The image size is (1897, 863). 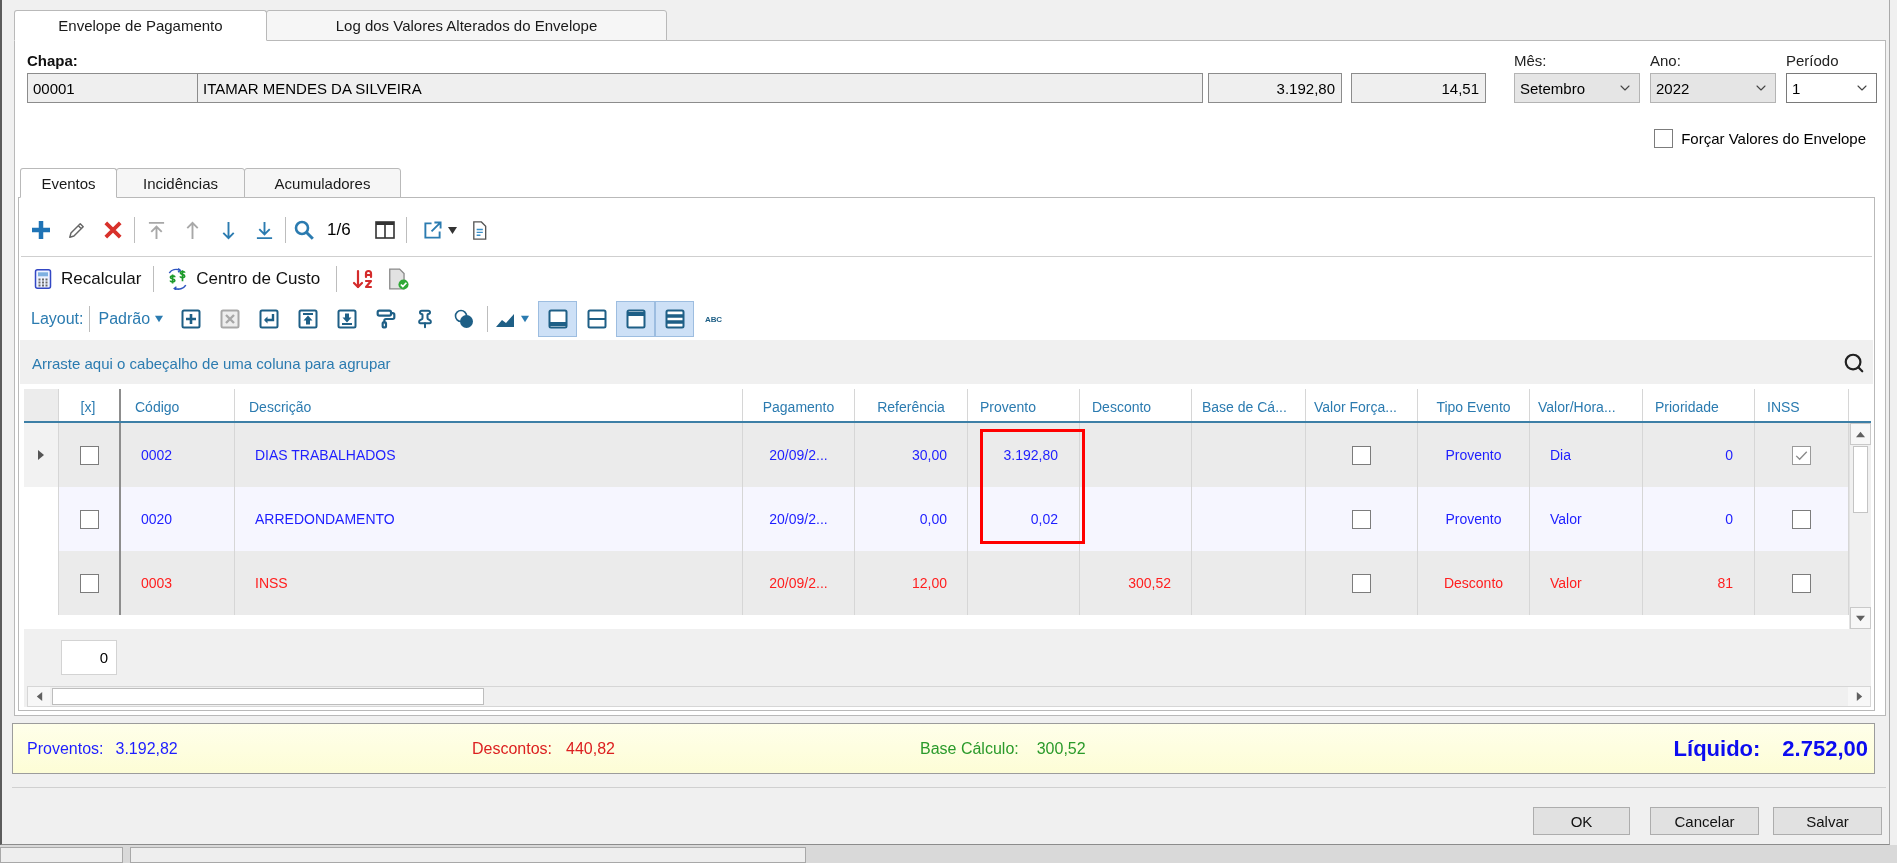 What do you see at coordinates (911, 455) in the screenshot?
I see `table-cell: 30,00` at bounding box center [911, 455].